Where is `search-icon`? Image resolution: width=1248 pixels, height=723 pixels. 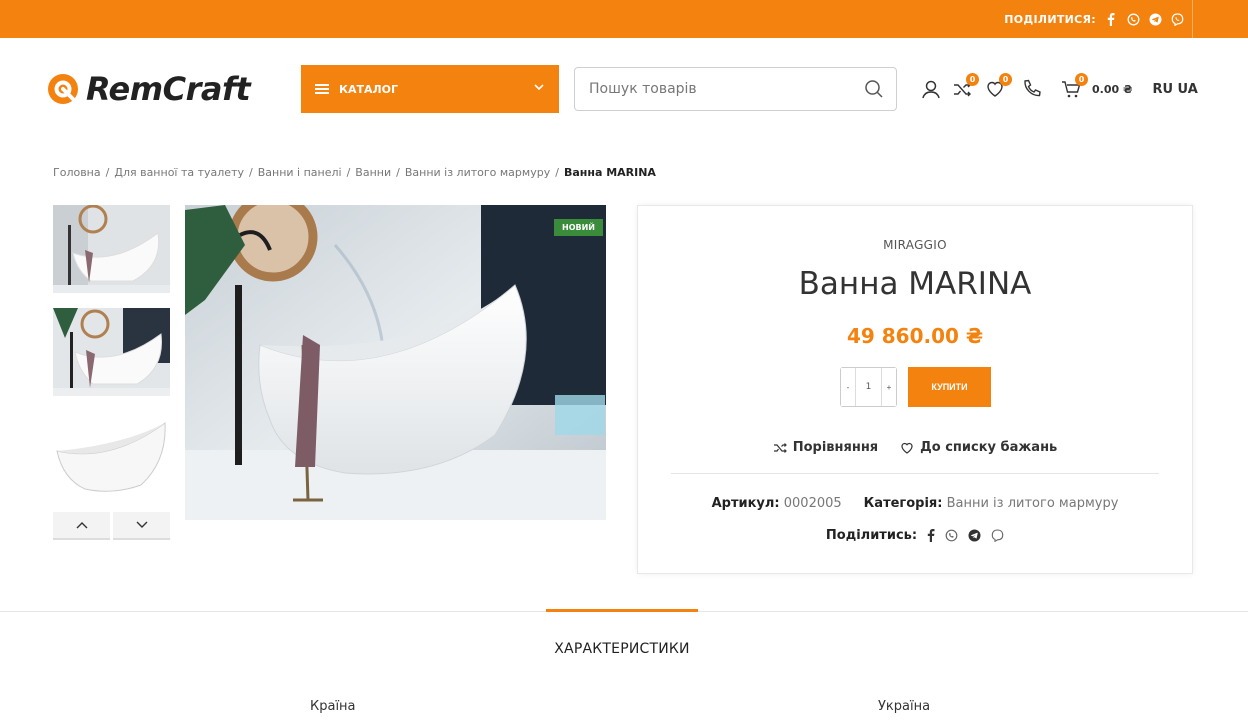
search-icon is located at coordinates (874, 89).